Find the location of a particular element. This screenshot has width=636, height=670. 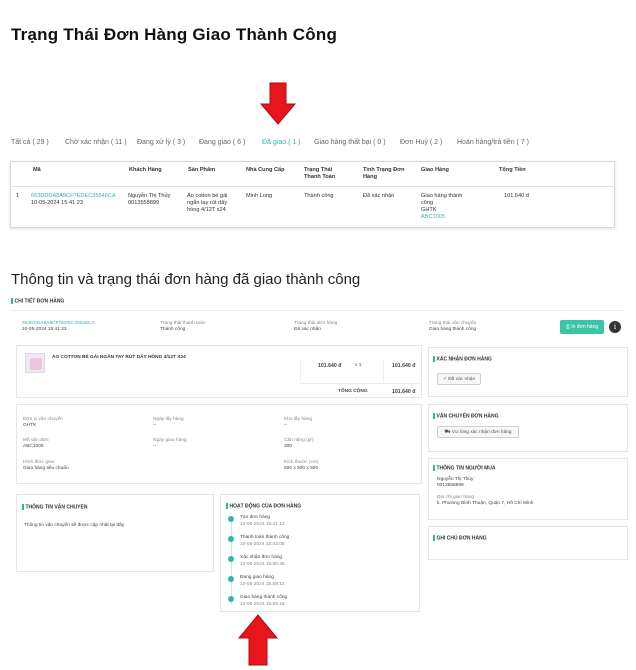

shipping-fields-card is located at coordinates (219, 444).